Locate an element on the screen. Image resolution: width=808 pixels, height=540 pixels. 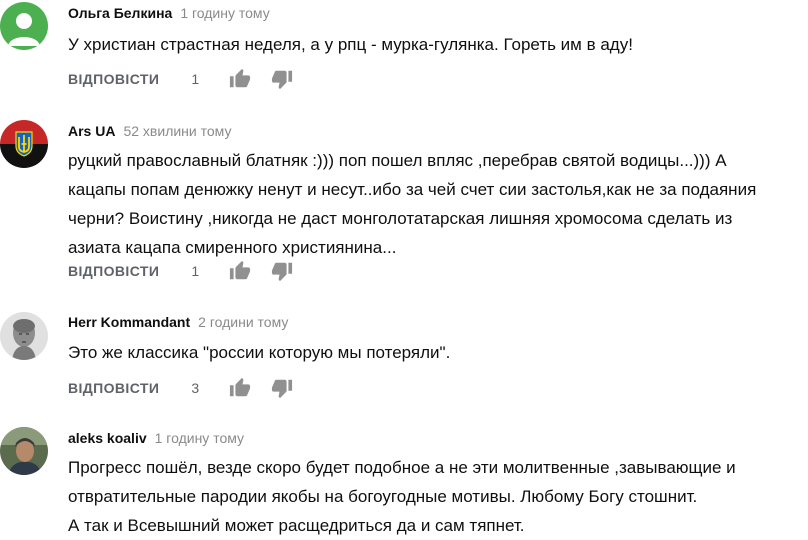
comment-header: Ars UA 52 хвилини тому is located at coordinates (149, 131).